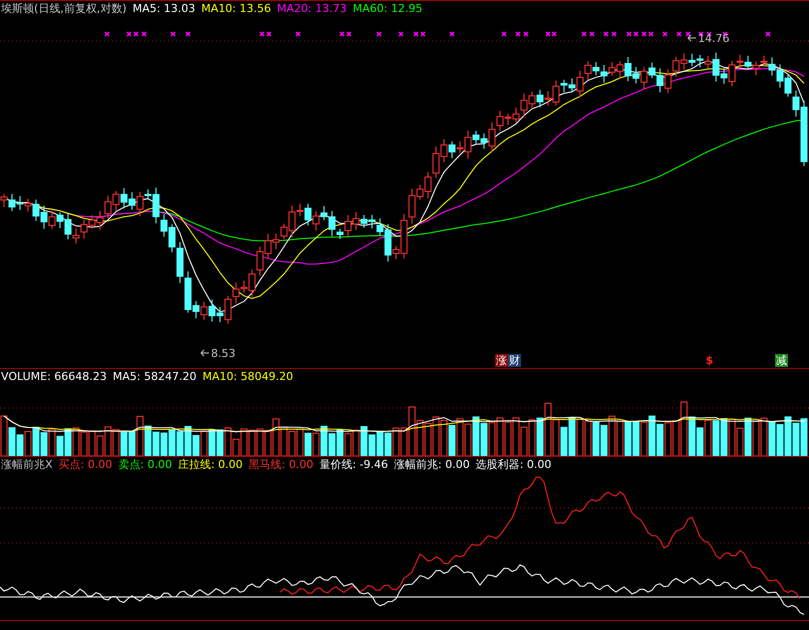  Describe the element at coordinates (353, 464) in the screenshot. I see `indicator-value: 量价线: -9.46` at that location.